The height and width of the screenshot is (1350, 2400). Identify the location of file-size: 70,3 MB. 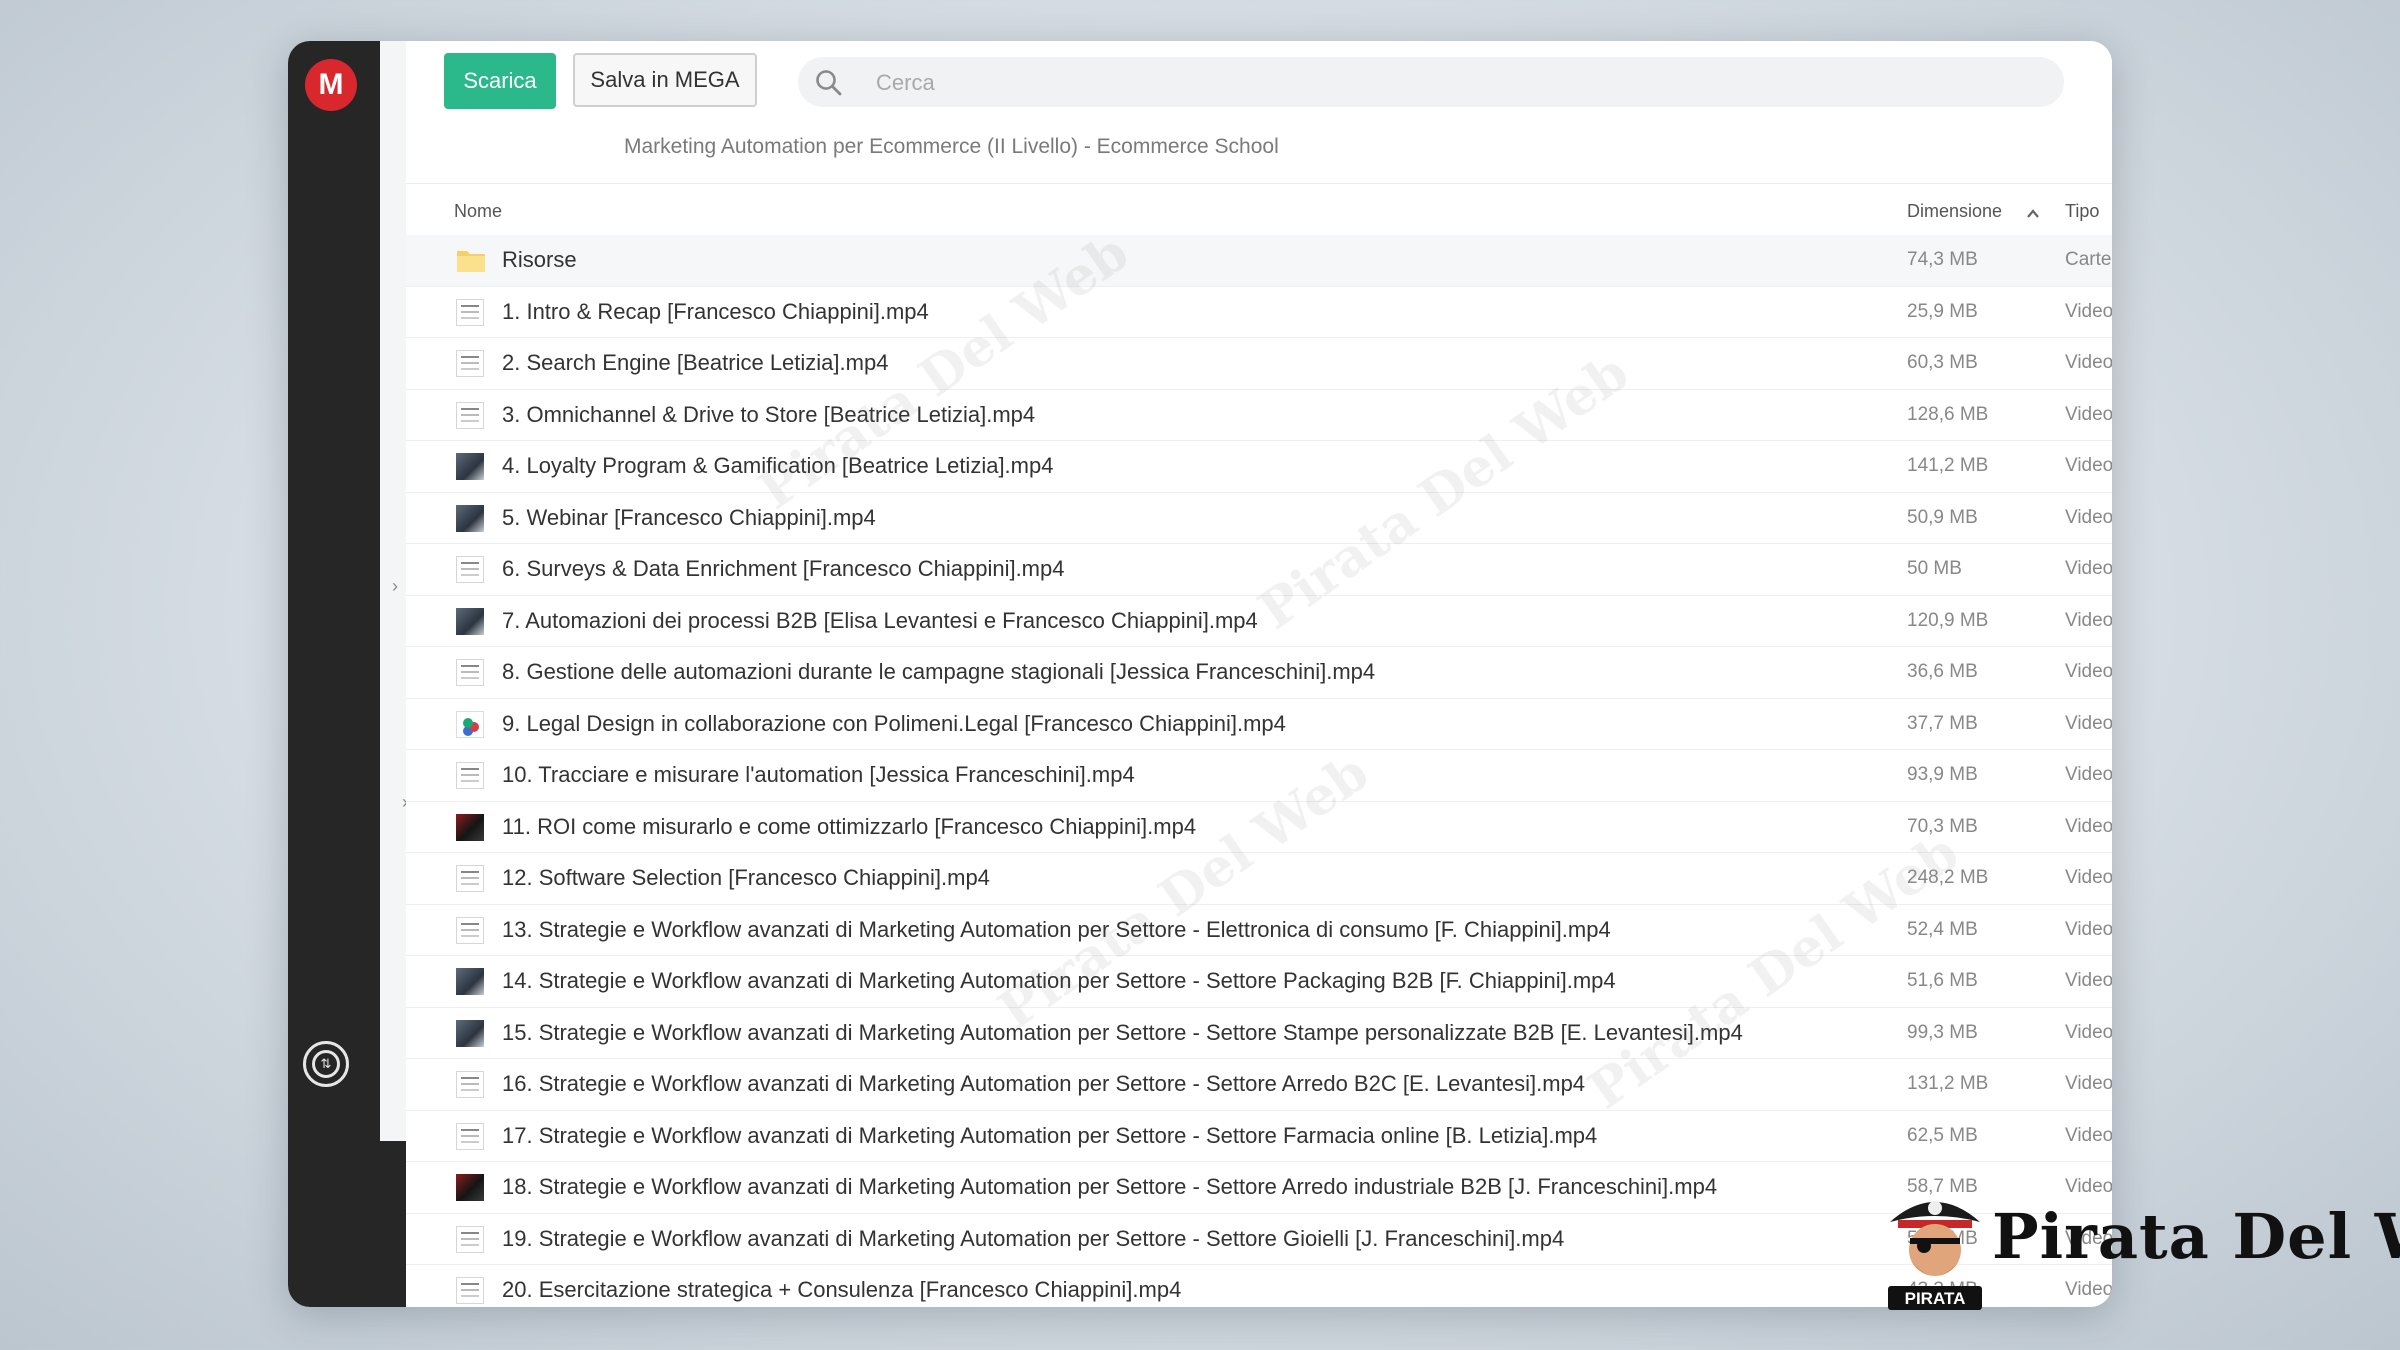
(1942, 826).